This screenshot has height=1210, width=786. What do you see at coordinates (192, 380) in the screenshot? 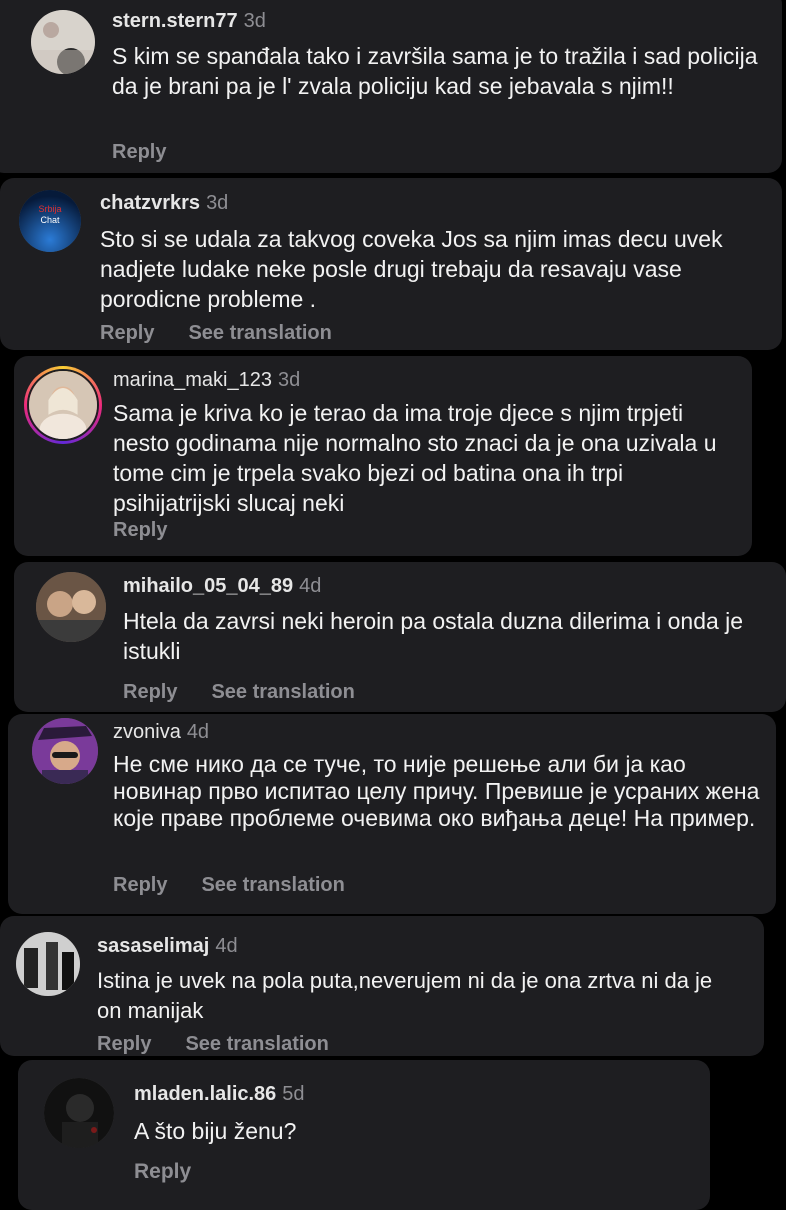
I see `username-link: marina_maki_123` at bounding box center [192, 380].